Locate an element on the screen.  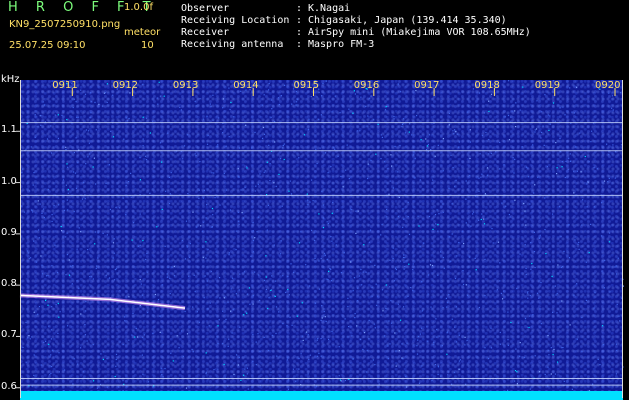
frequency-tick-label: 0.9 is located at coordinates (9, 232).